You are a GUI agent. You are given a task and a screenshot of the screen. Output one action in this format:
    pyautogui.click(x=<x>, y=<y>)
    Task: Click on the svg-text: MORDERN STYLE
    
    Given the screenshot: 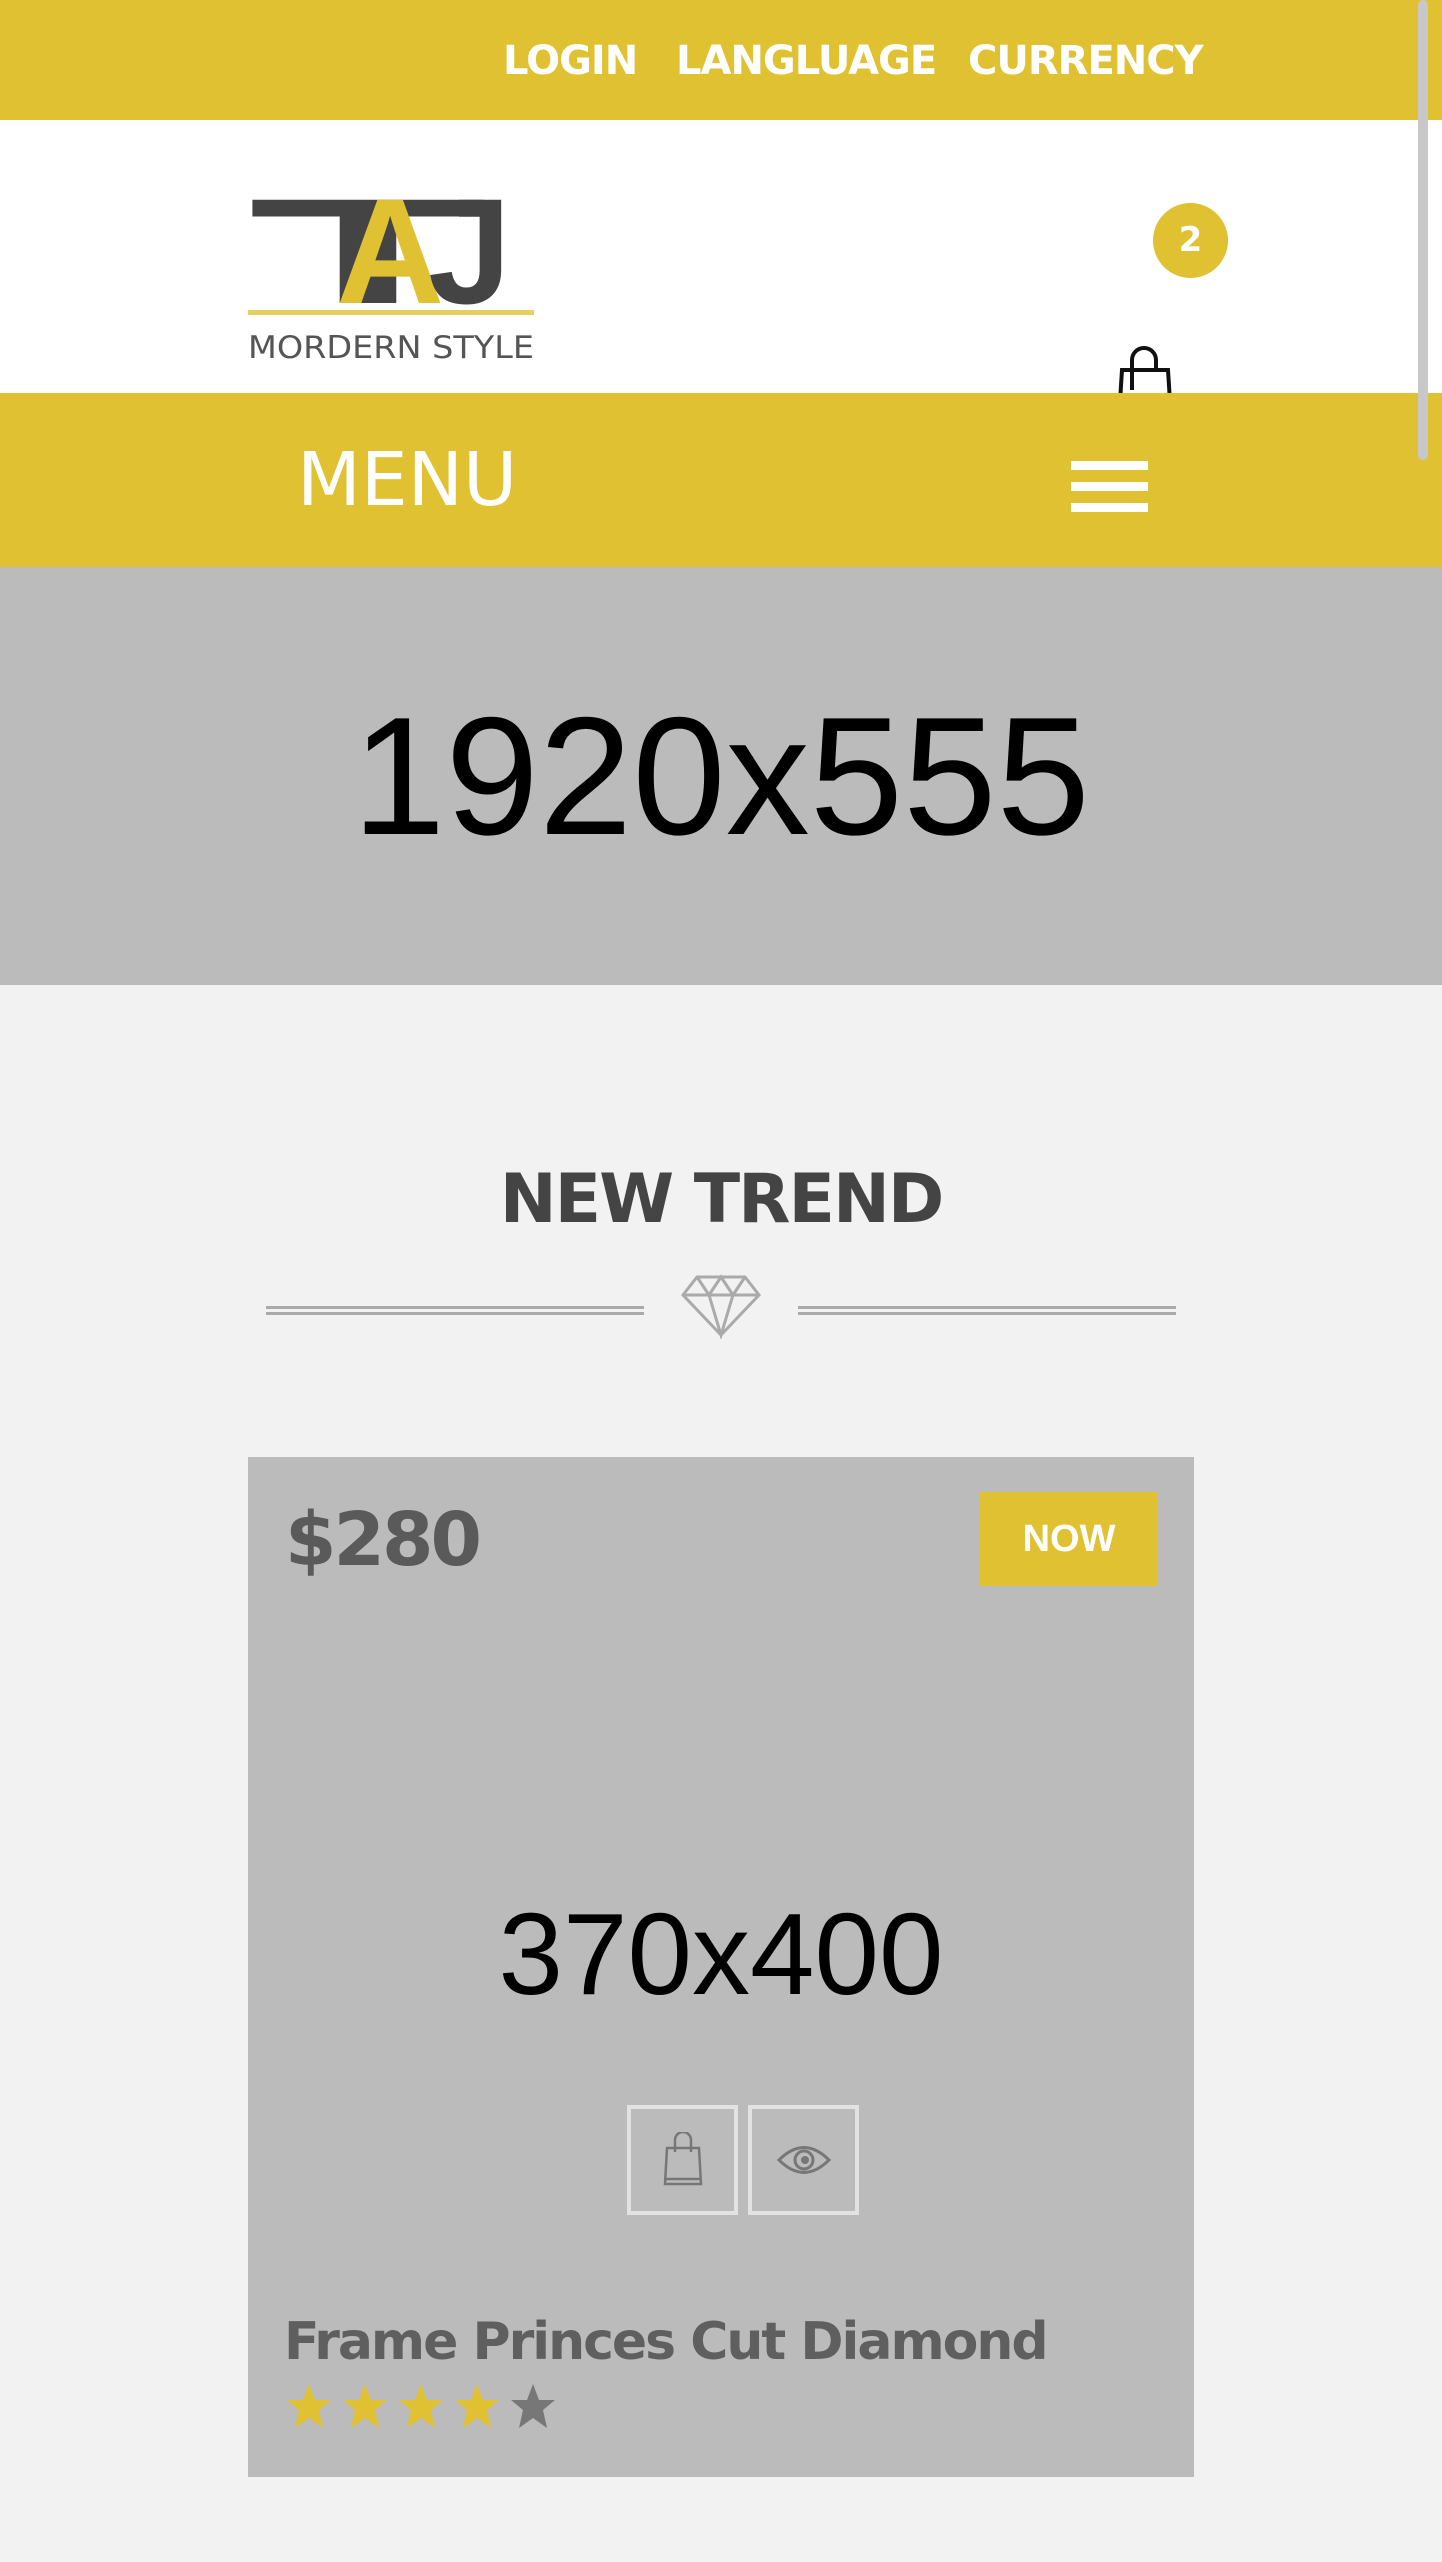 What is the action you would take?
    pyautogui.click(x=391, y=347)
    